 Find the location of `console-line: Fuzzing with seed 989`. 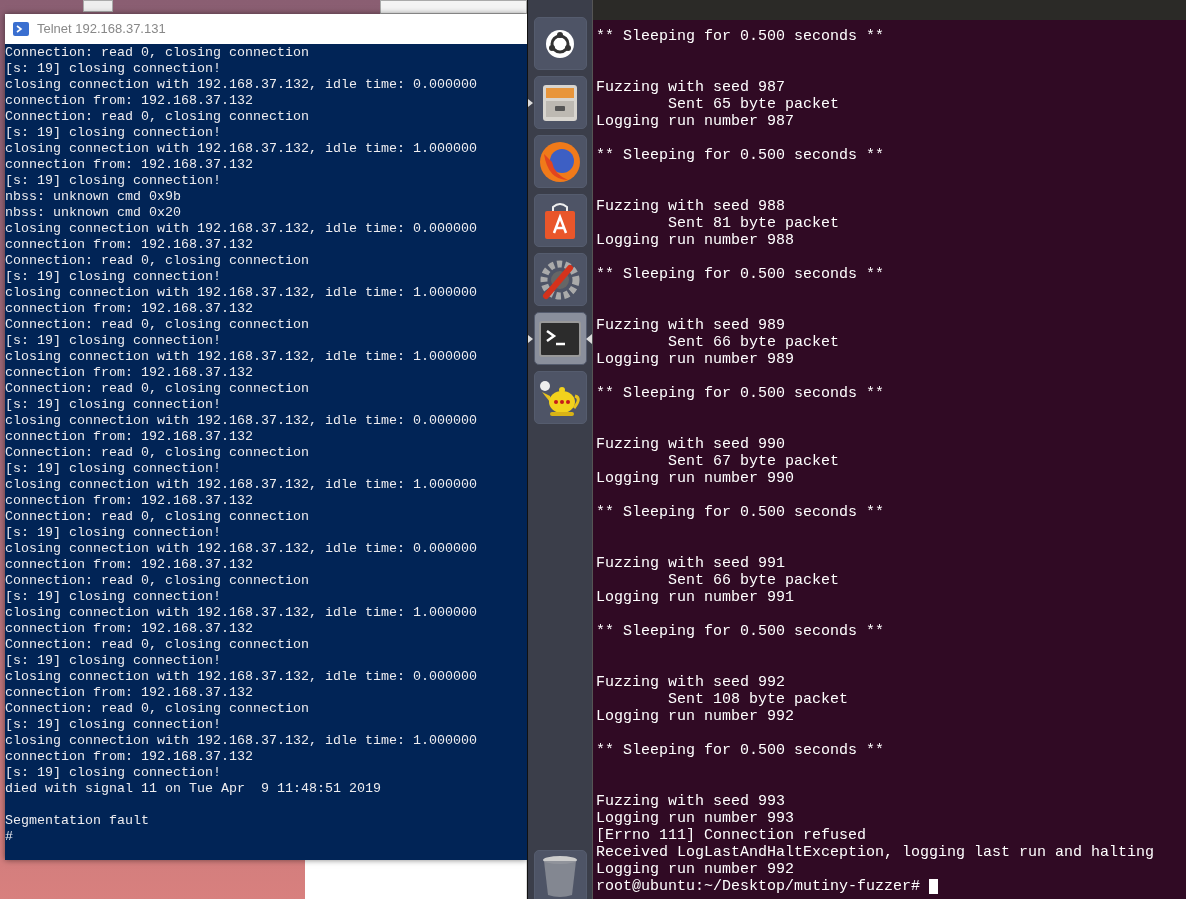

console-line: Fuzzing with seed 989 is located at coordinates (691, 325).